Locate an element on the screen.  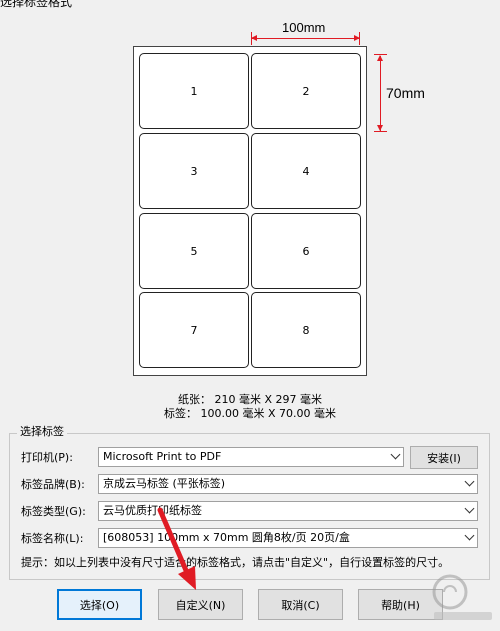
label-number: 4 is located at coordinates (306, 171).